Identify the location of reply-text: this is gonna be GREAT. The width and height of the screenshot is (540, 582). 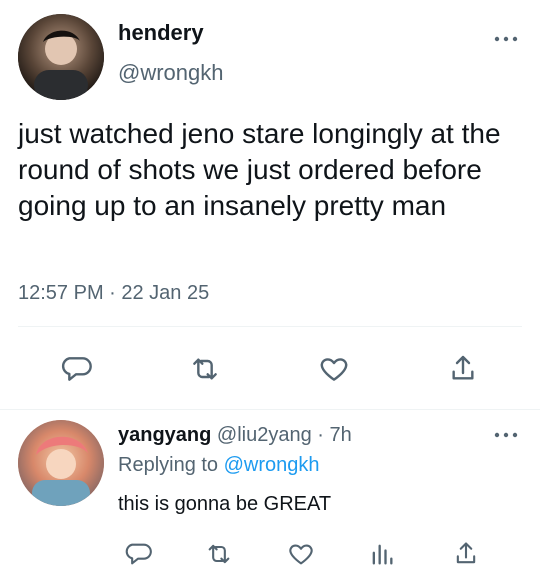
(225, 504).